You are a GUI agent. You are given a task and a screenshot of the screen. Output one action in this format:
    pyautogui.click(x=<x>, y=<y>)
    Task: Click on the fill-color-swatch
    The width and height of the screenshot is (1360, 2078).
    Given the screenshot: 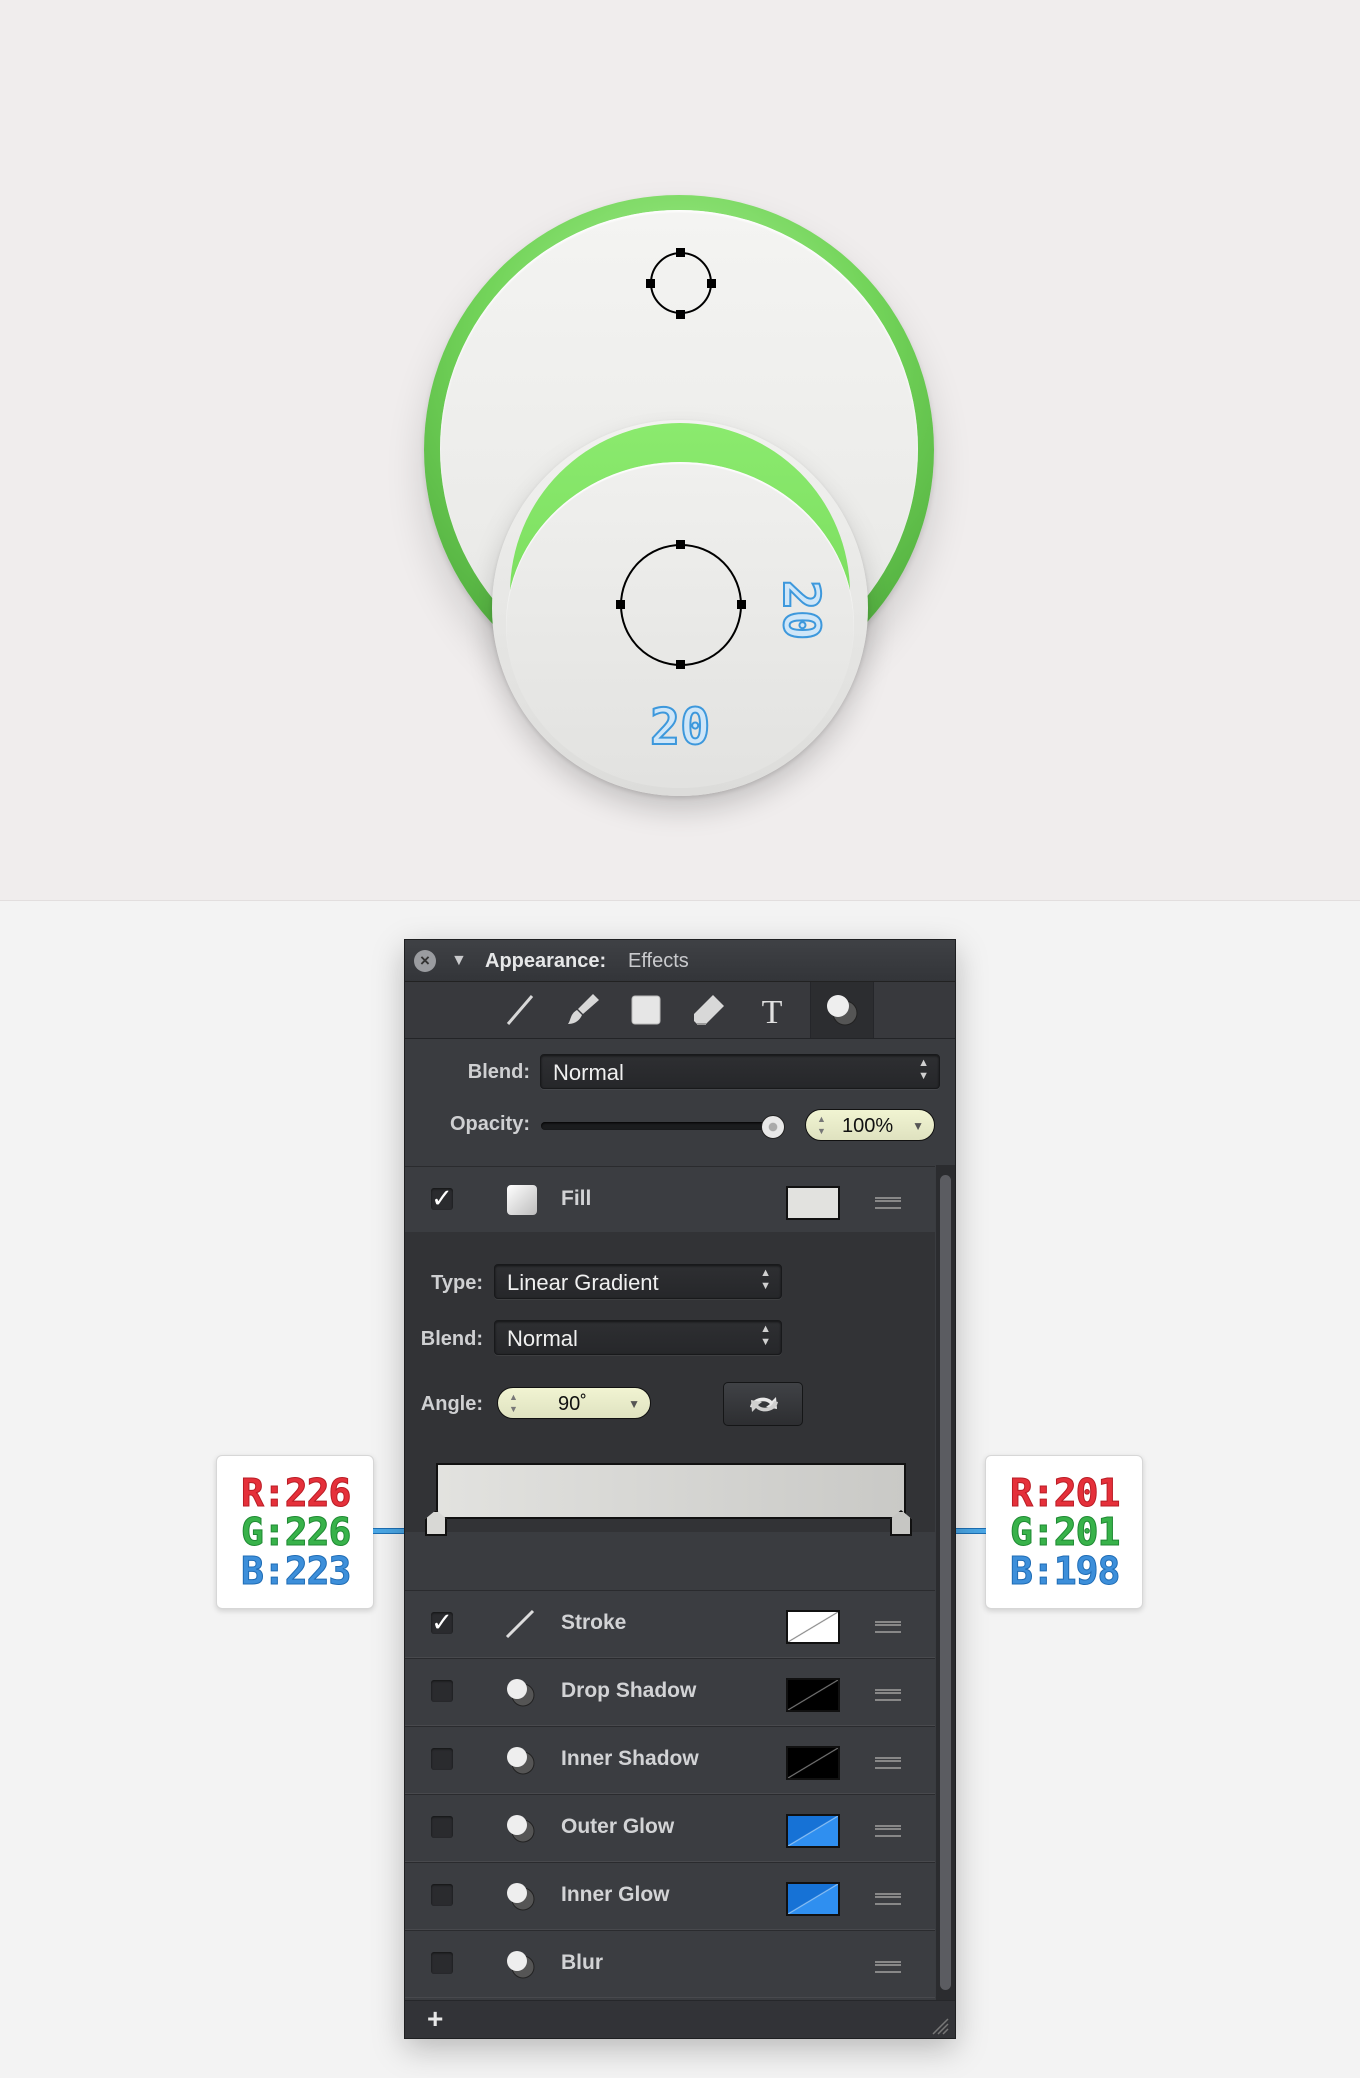 What is the action you would take?
    pyautogui.click(x=813, y=1203)
    